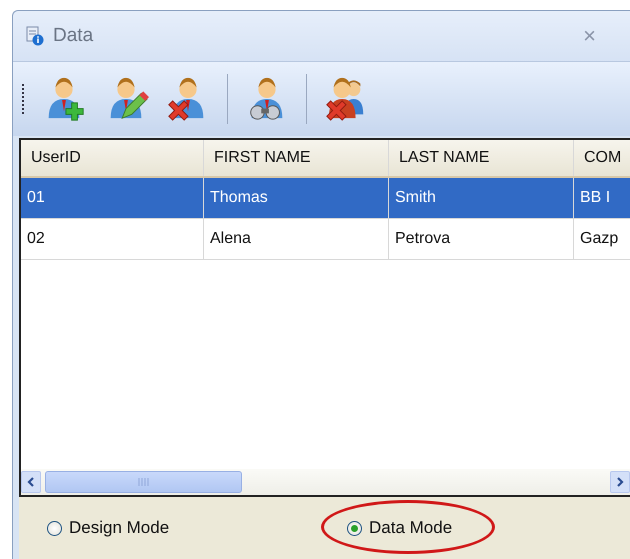 This screenshot has width=630, height=559. I want to click on grip-handle-icon, so click(23, 99).